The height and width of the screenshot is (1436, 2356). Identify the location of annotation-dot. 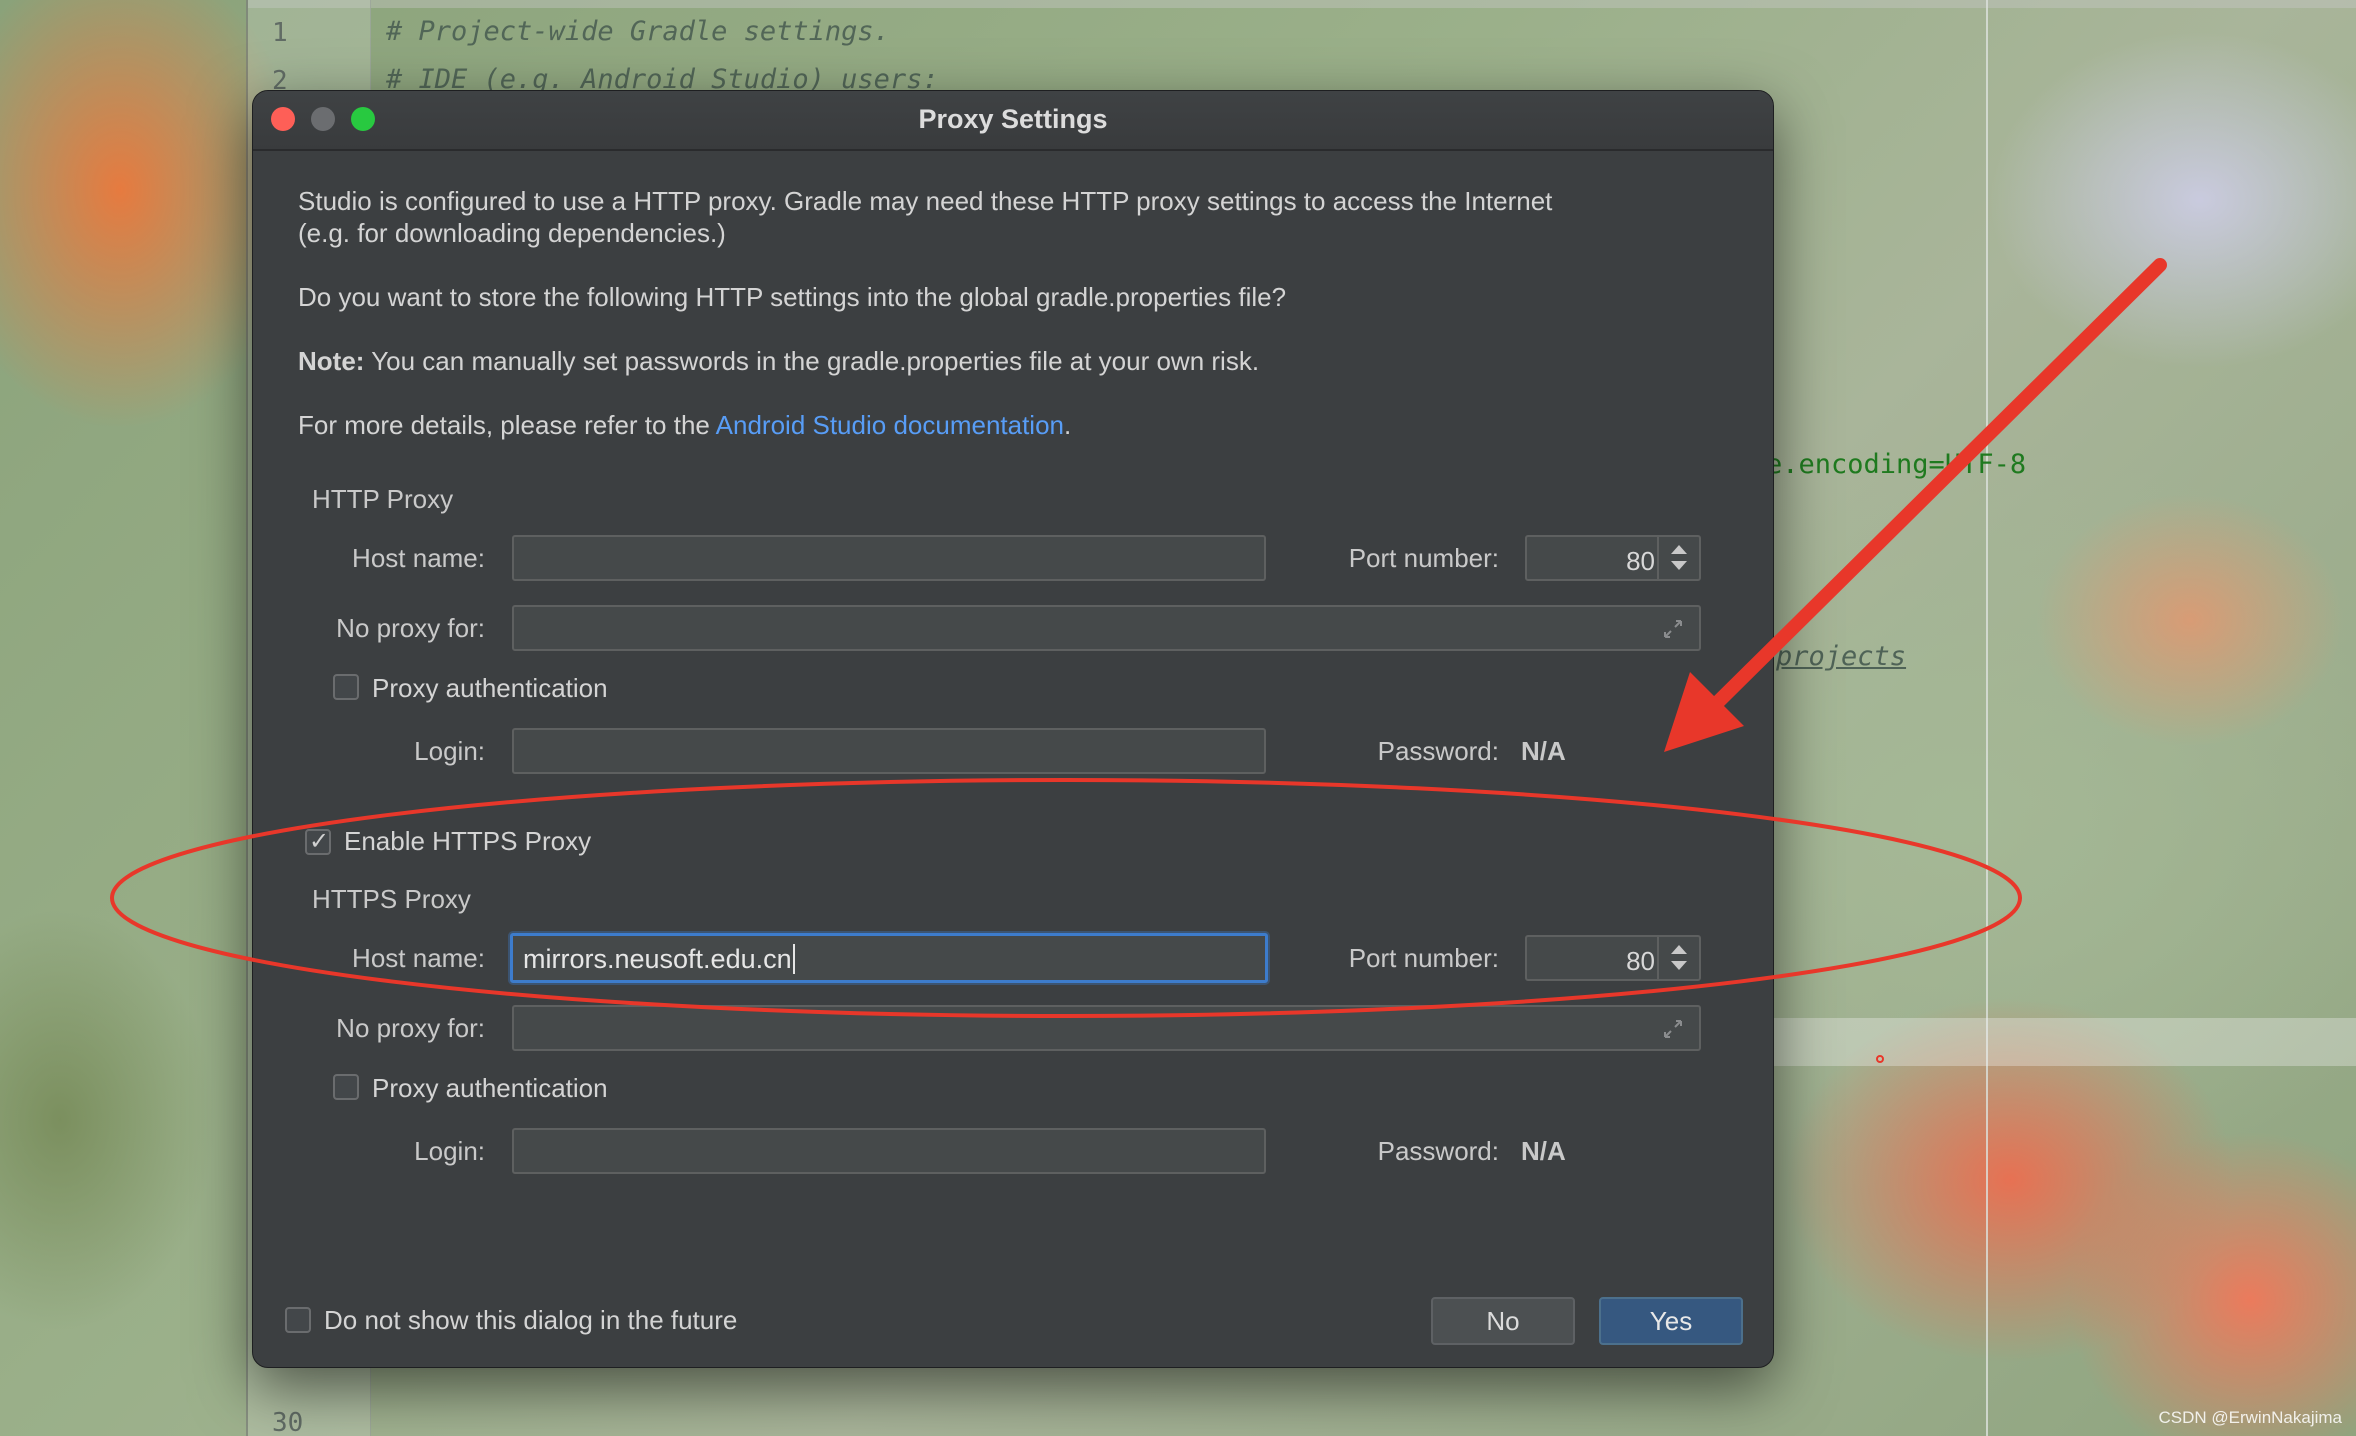
(1880, 1059).